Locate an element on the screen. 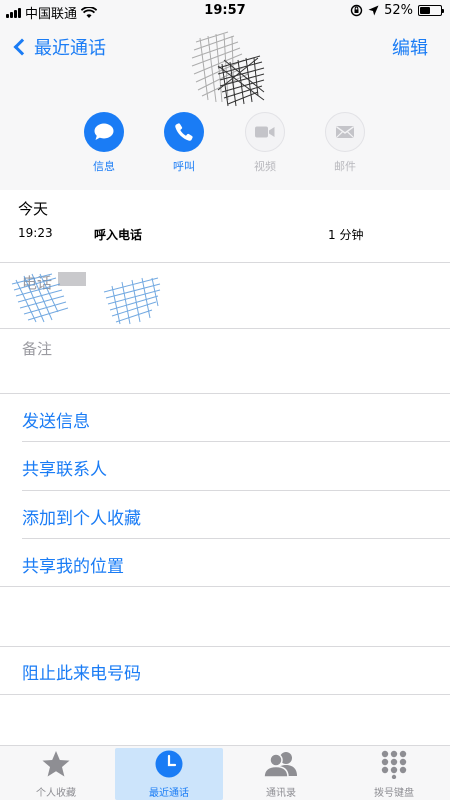  recent-day-title: 今天 is located at coordinates (33, 209).